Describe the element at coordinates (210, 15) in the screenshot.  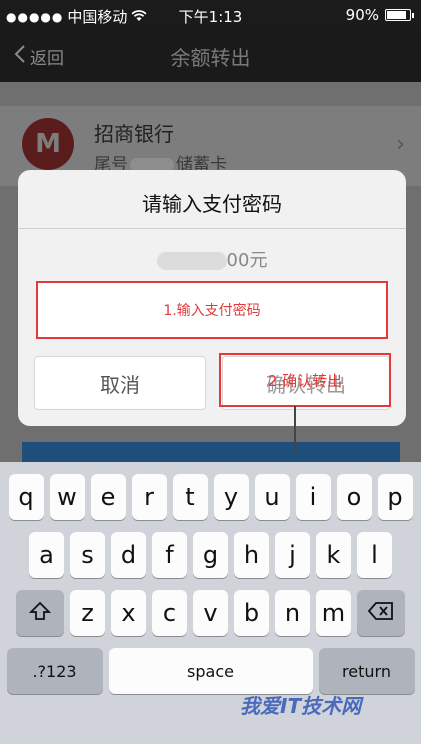
I see `status-bar: ●●●●● 中国移动 下午1:13 90%` at that location.